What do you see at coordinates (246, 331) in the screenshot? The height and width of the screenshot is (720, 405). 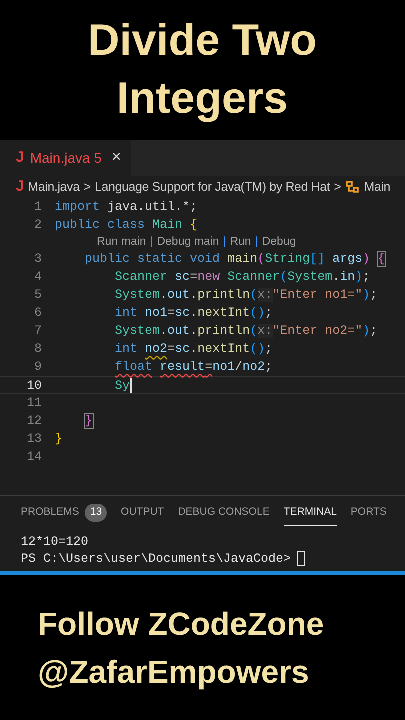 I see `code-line: System.out.println(x:"Enter no2=");` at bounding box center [246, 331].